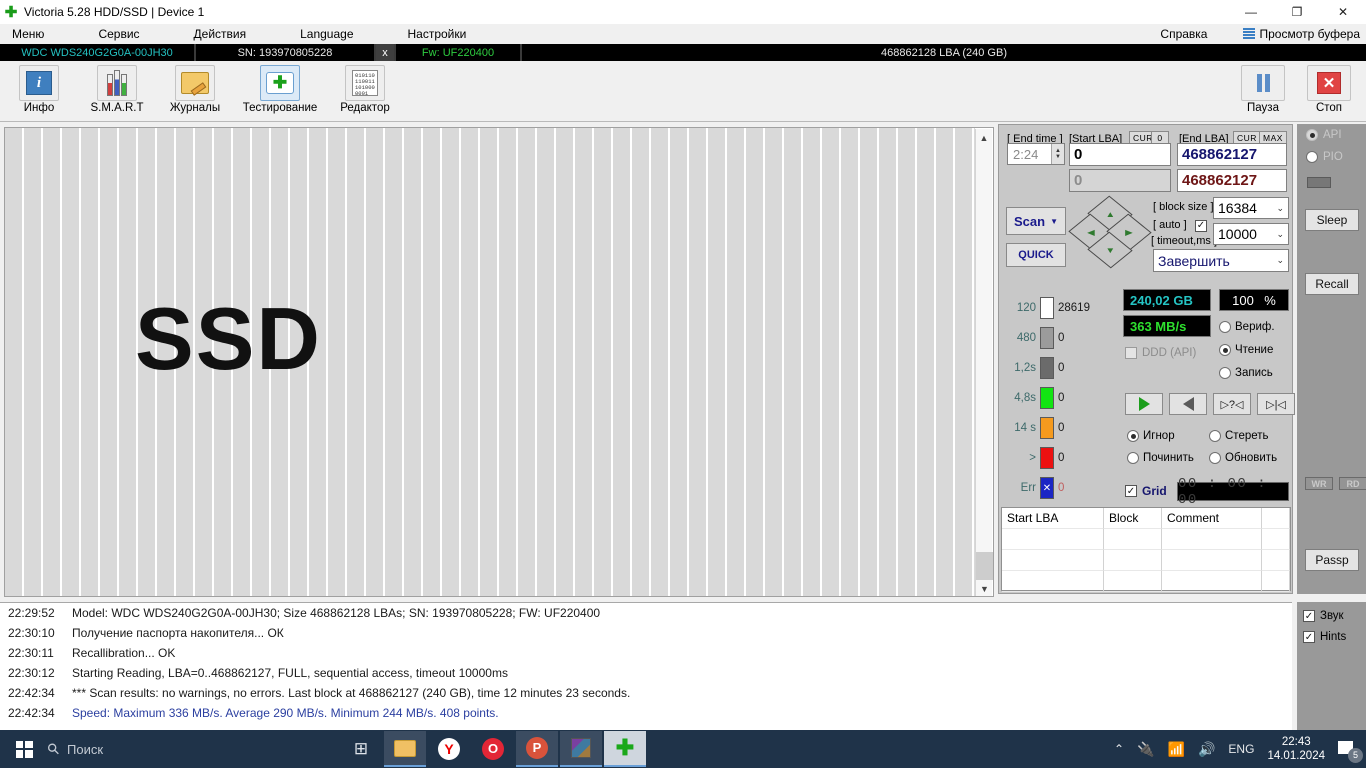 This screenshot has height=768, width=1366. Describe the element at coordinates (365, 89) in the screenshot. I see `toolbar-button-editor: 010110 110011 101000 0001 Редактор` at that location.